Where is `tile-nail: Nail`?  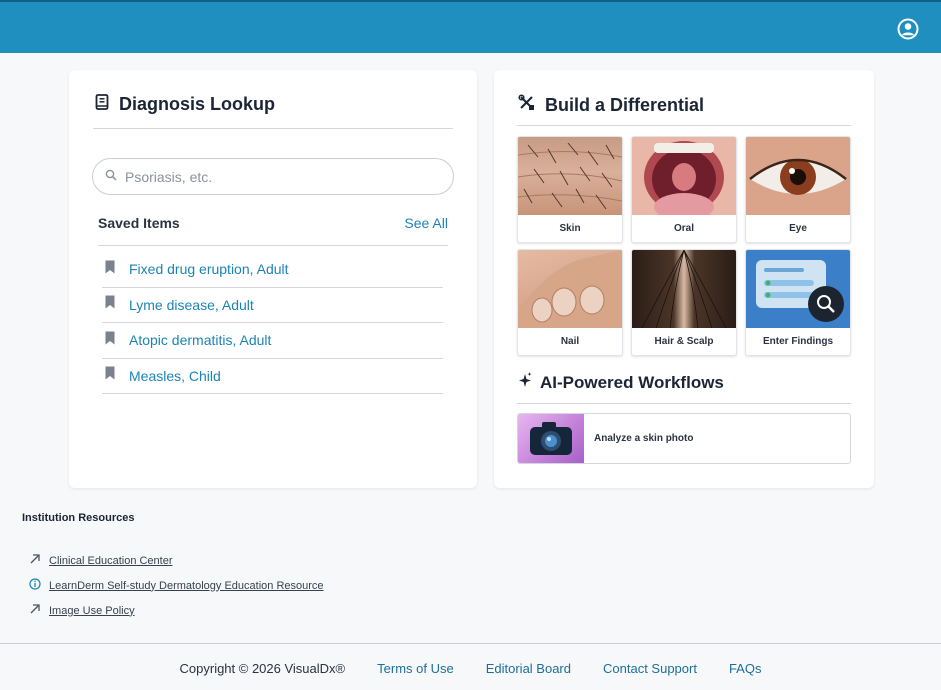 tile-nail: Nail is located at coordinates (570, 302).